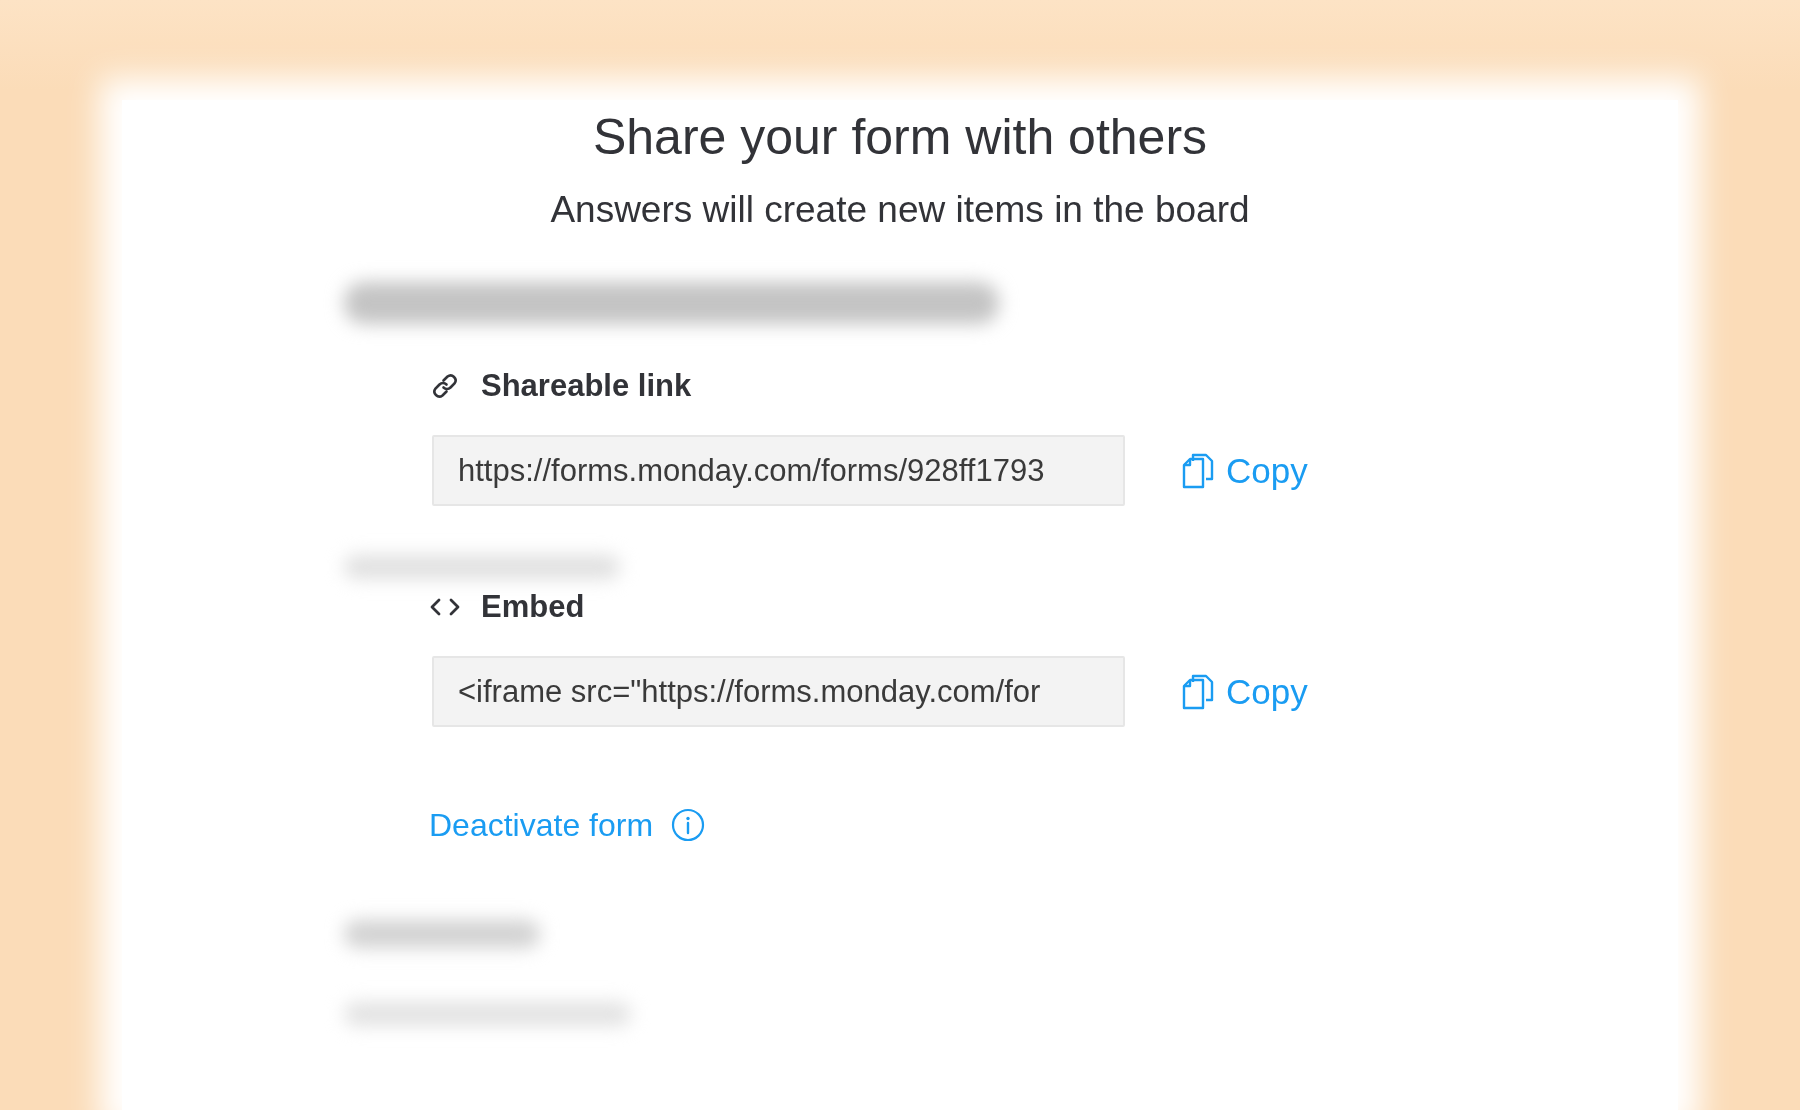 This screenshot has height=1110, width=1800. What do you see at coordinates (778, 470) in the screenshot?
I see `url-field: https://forms.monday.com/forms/928ff1793` at bounding box center [778, 470].